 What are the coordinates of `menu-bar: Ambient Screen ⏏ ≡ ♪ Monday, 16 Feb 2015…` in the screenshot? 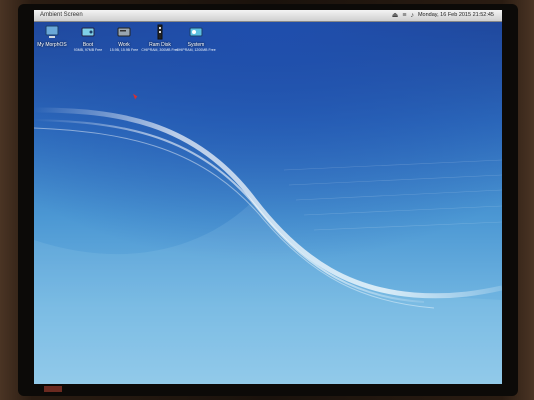 It's located at (268, 16).